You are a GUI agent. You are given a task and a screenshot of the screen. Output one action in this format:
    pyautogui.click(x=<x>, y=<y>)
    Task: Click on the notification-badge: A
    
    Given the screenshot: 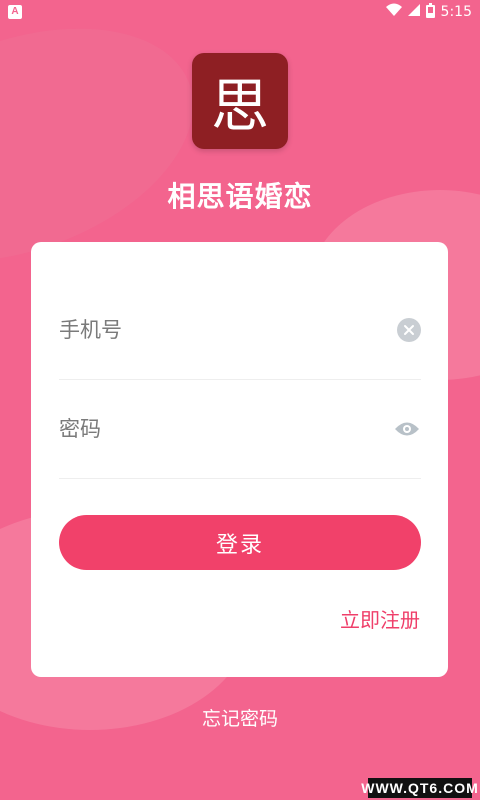 What is the action you would take?
    pyautogui.click(x=15, y=12)
    